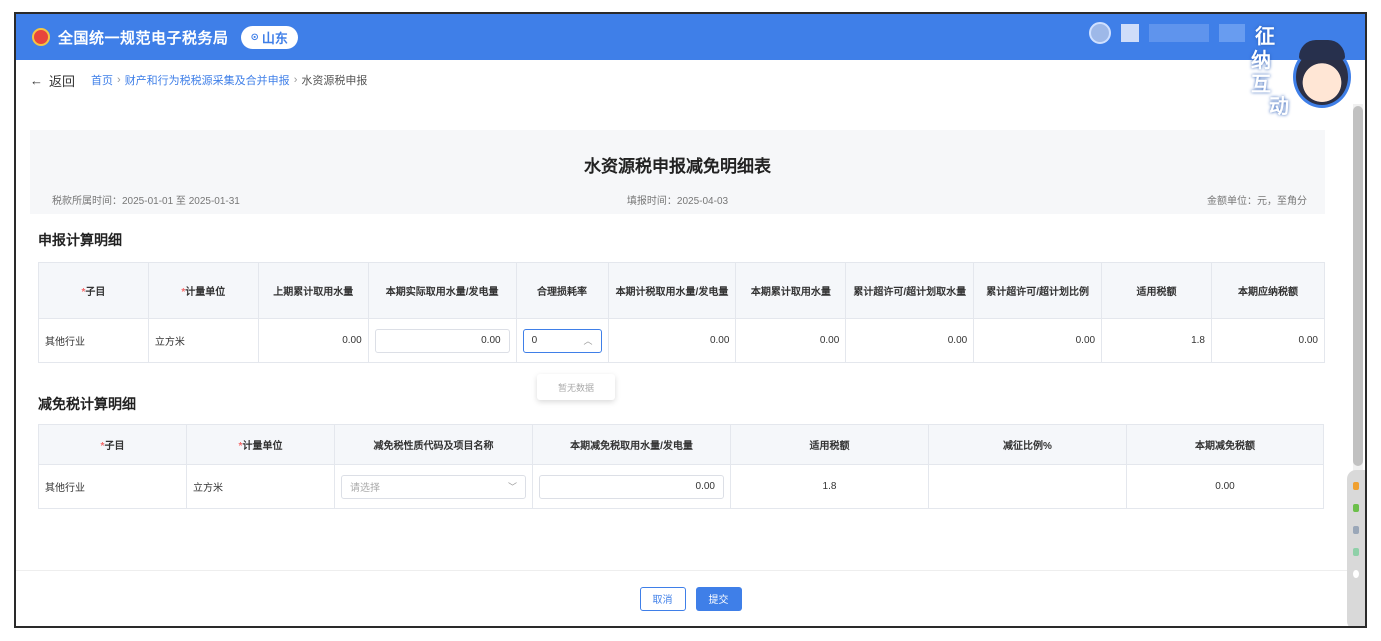 The width and height of the screenshot is (1381, 641). What do you see at coordinates (690, 598) in the screenshot?
I see `form-footer: 取消 提交` at bounding box center [690, 598].